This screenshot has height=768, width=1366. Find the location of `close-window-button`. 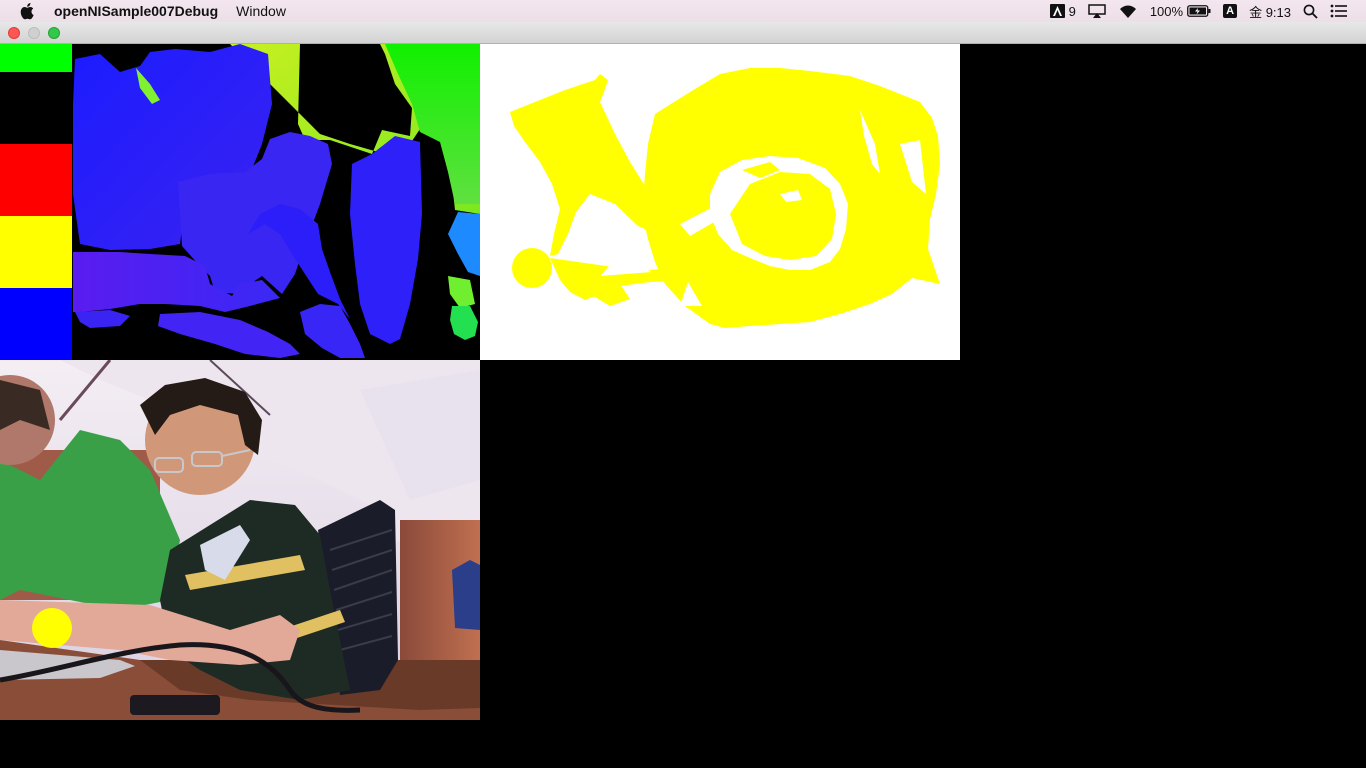

close-window-button is located at coordinates (14, 33).